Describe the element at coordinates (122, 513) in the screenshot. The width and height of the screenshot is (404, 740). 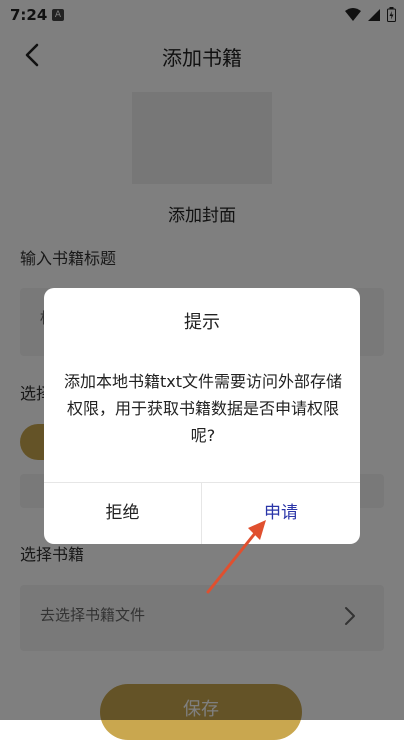
I see `deny-button: 拒绝` at that location.